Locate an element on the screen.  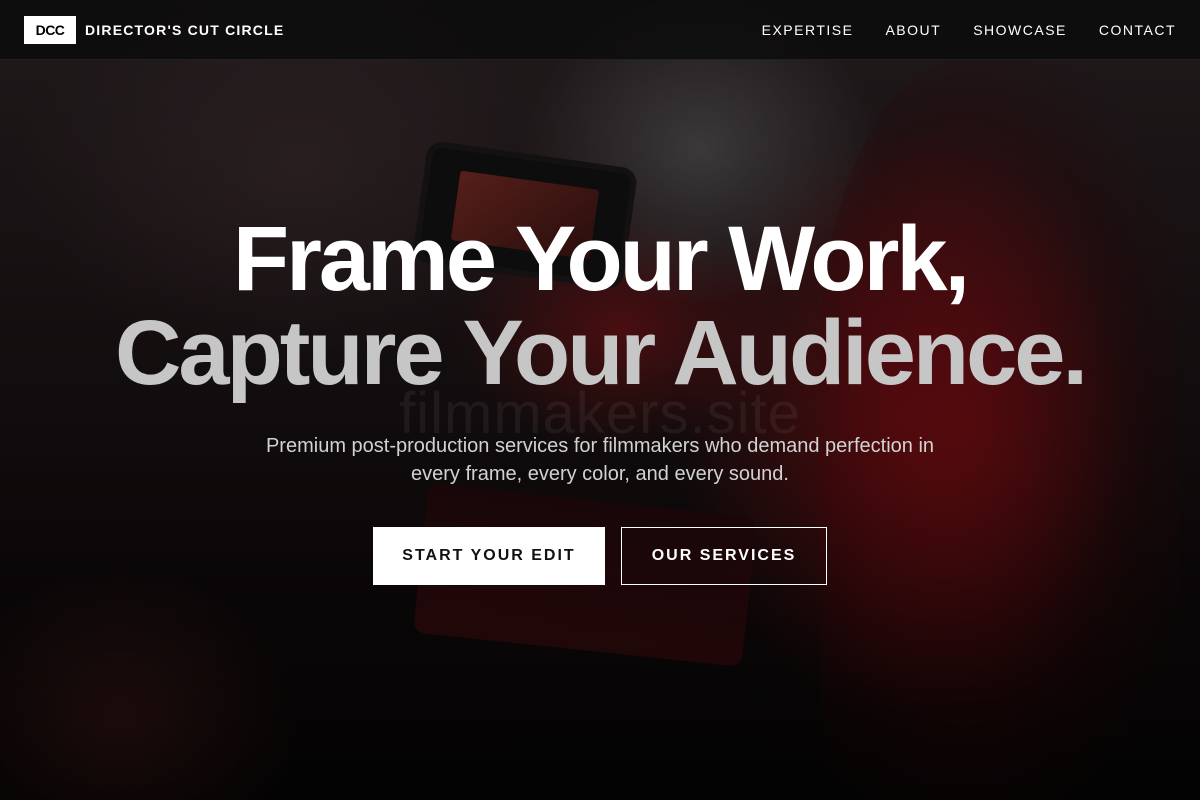
our-services-button: OUR SERVICES is located at coordinates (724, 556).